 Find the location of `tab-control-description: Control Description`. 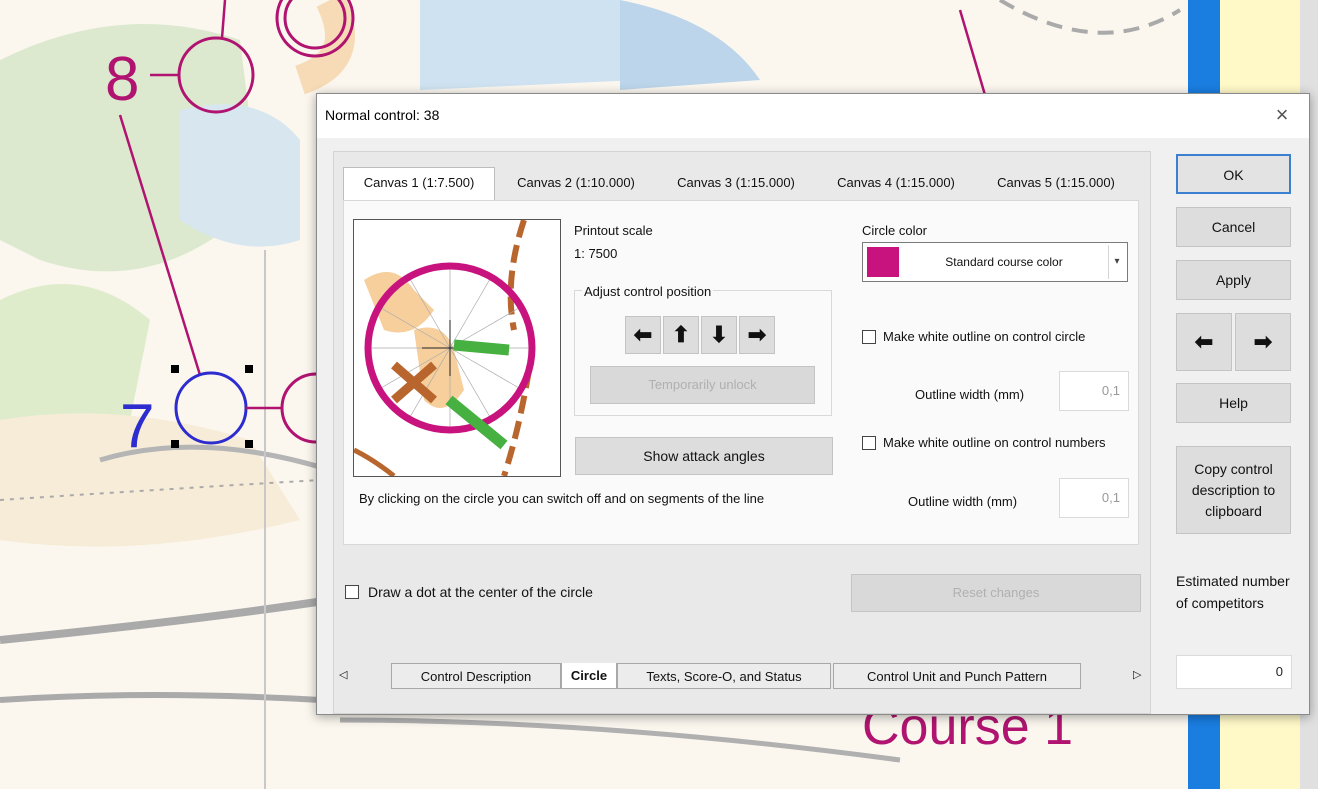

tab-control-description: Control Description is located at coordinates (476, 676).